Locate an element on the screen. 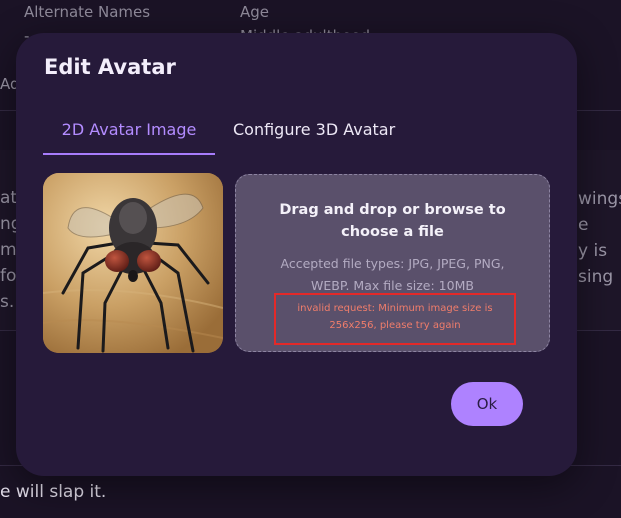 This screenshot has width=621, height=518. desc-right-line: wings is located at coordinates (599, 199).